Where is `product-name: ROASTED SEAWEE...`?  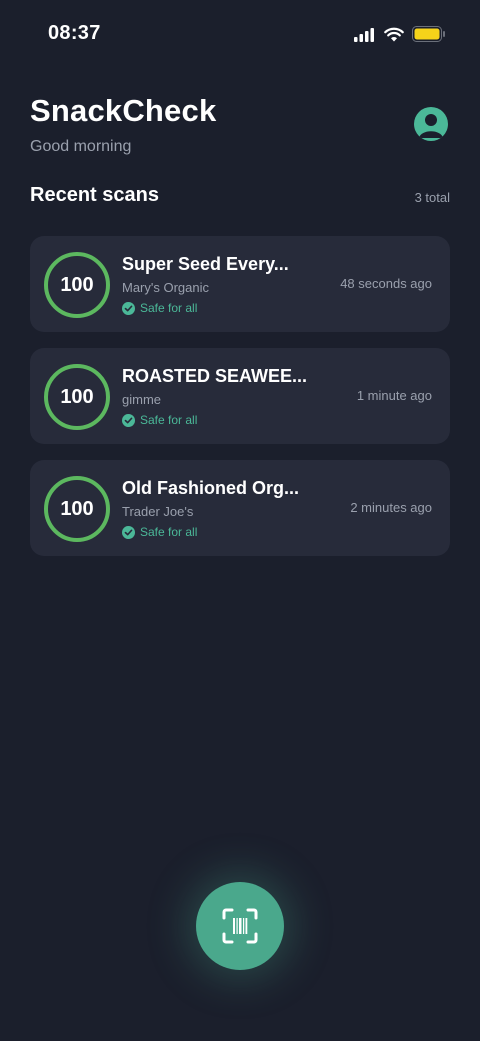
product-name: ROASTED SEAWEE... is located at coordinates (215, 376).